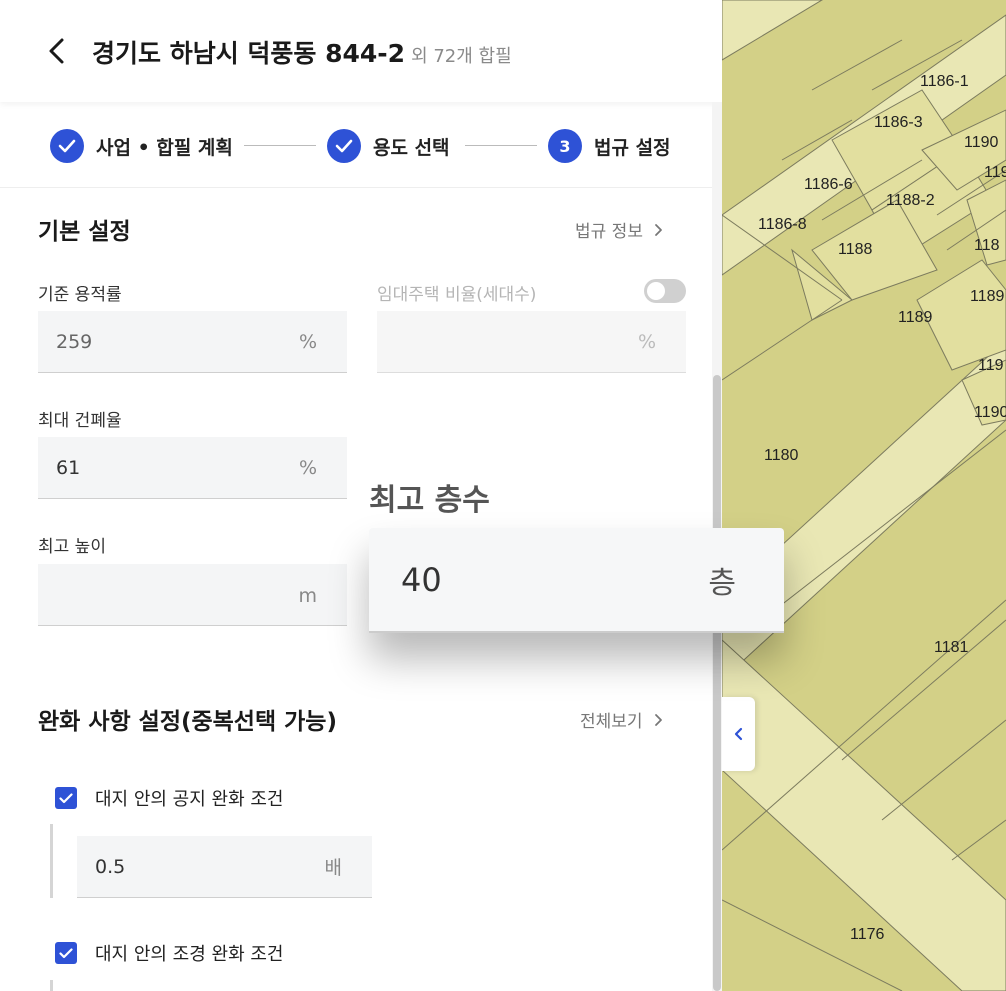  I want to click on scrollbar-thumb, so click(717, 683).